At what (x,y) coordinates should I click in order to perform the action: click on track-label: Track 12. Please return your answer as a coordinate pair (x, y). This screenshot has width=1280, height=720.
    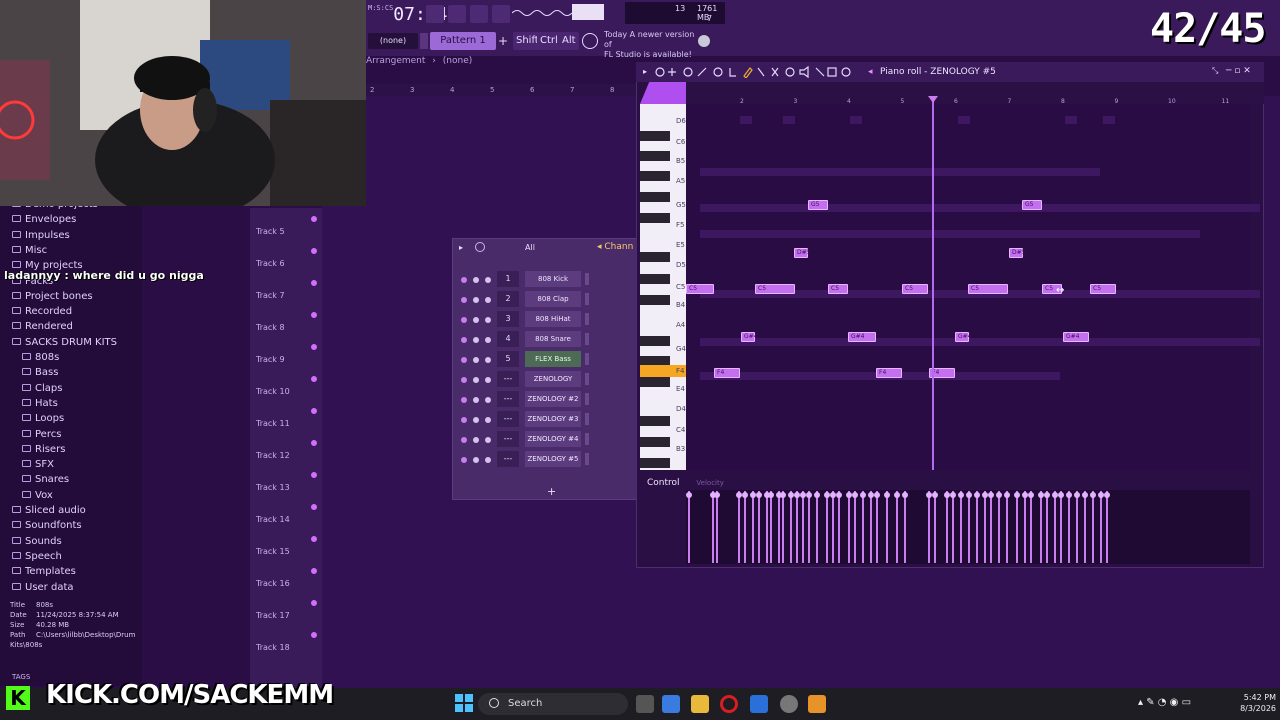
    Looking at the image, I should click on (273, 455).